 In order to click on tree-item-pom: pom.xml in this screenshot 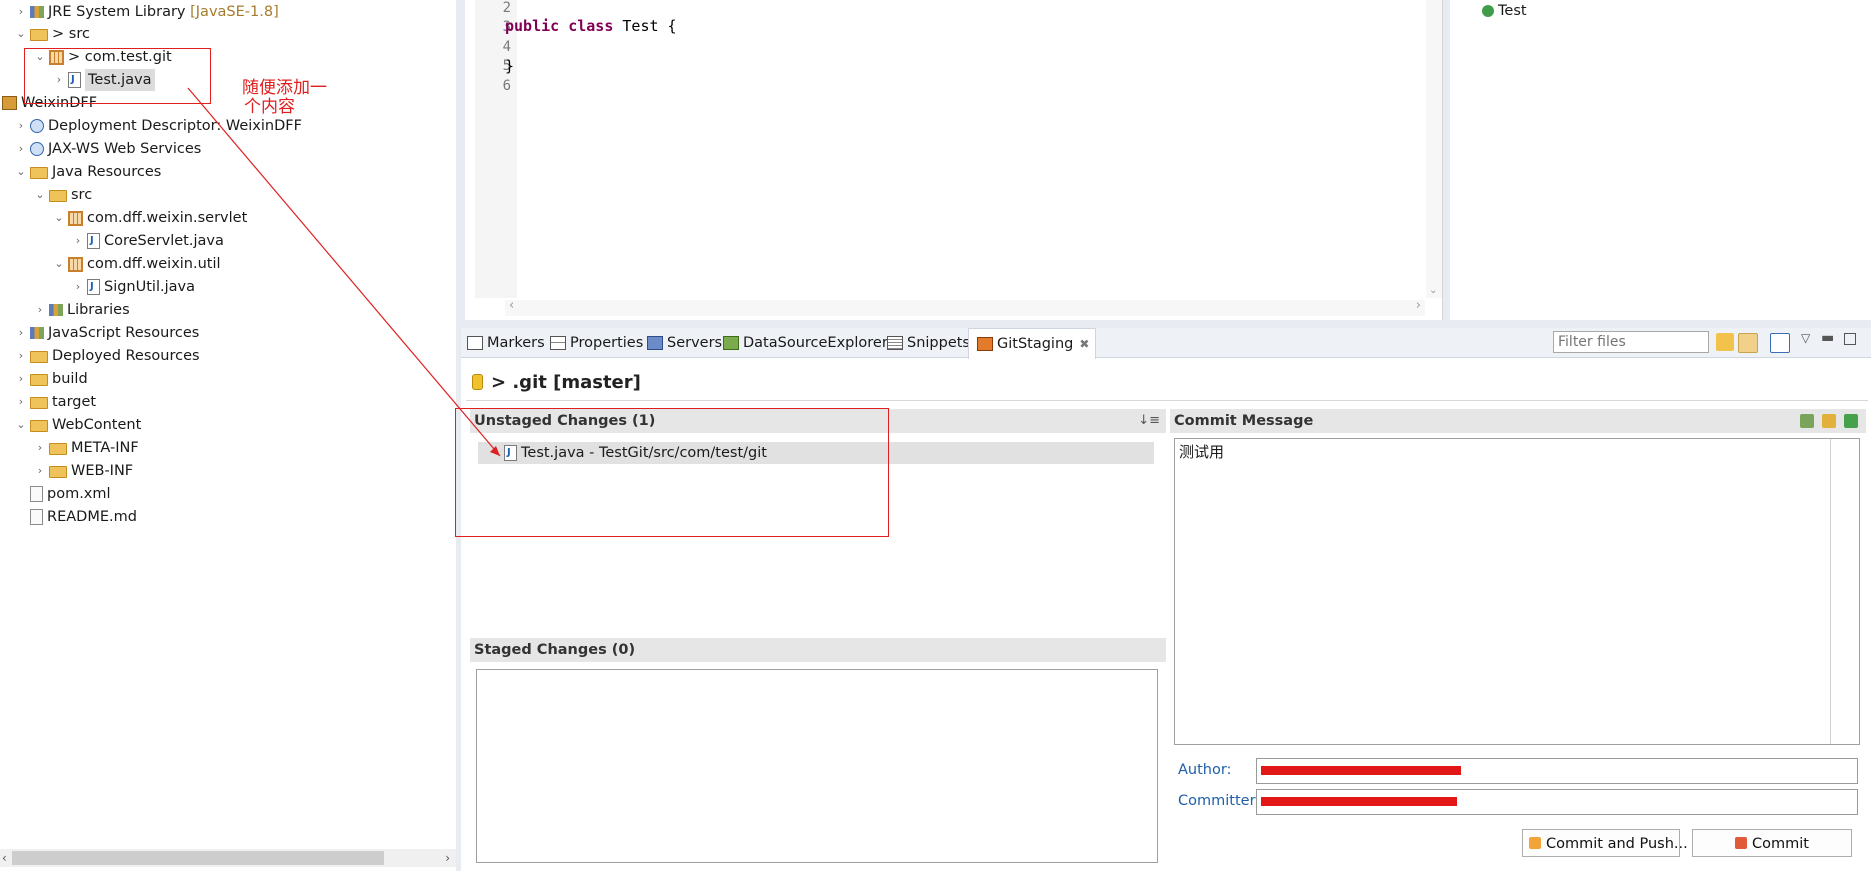, I will do `click(69, 494)`.